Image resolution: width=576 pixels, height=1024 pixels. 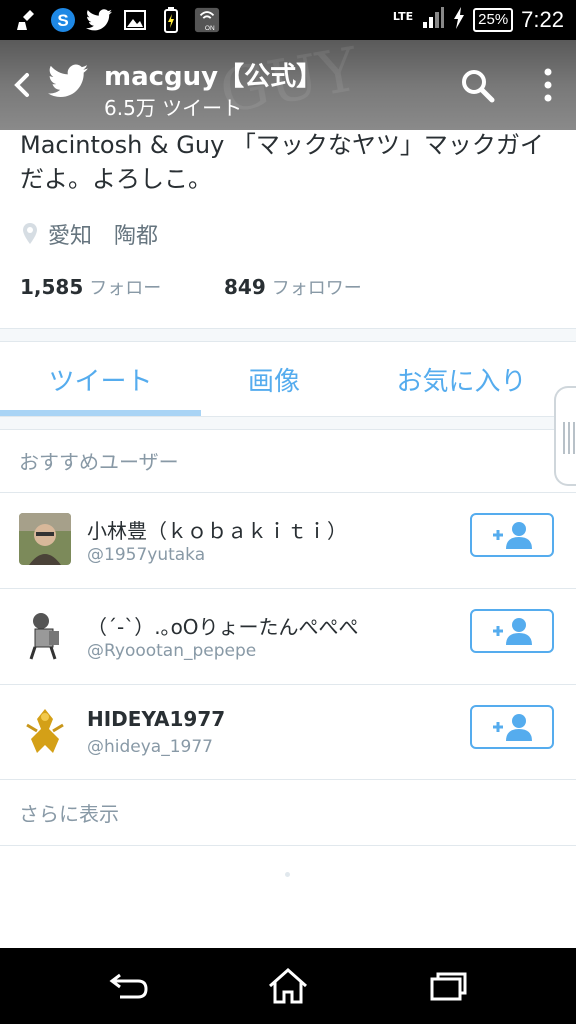 I want to click on profile-tabs: ツイート 画像 お気に入り, so click(x=288, y=379).